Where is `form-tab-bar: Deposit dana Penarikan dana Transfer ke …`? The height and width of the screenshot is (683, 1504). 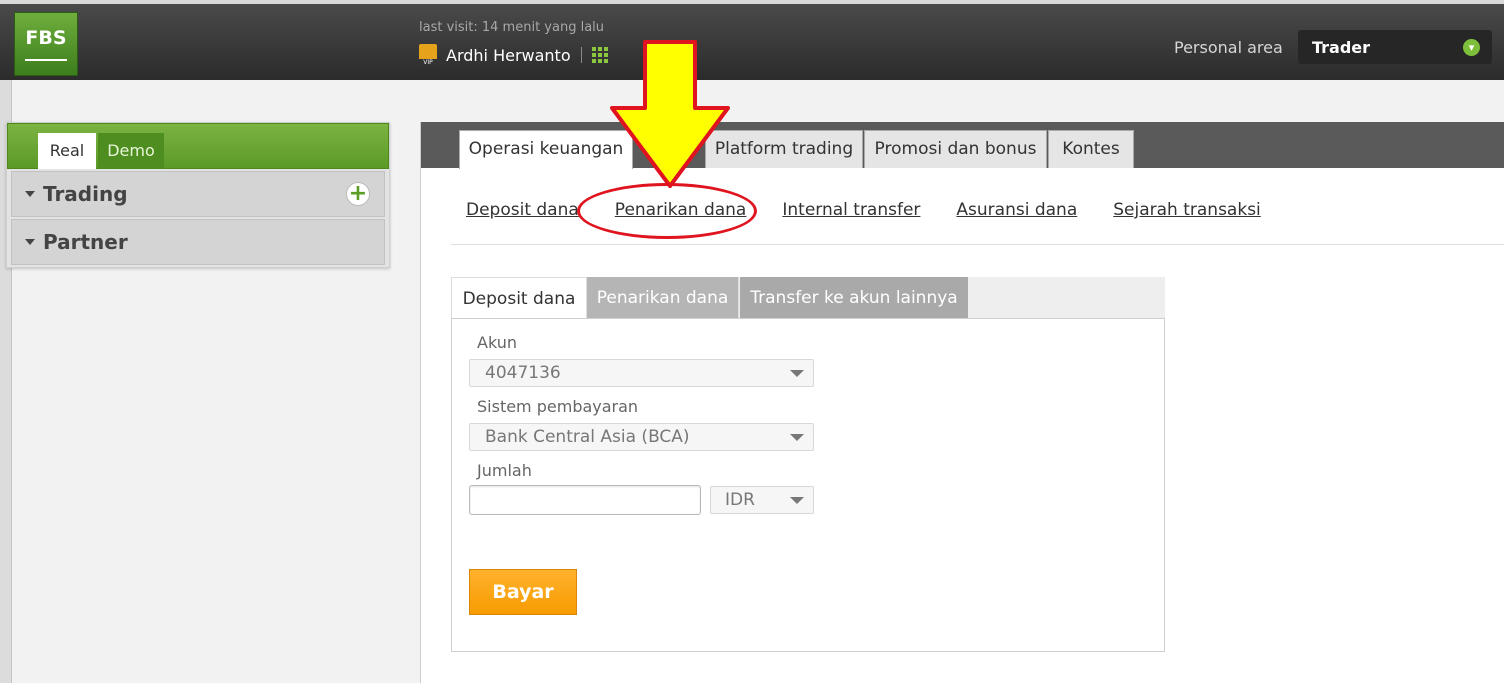
form-tab-bar: Deposit dana Penarikan dana Transfer ke … is located at coordinates (808, 298).